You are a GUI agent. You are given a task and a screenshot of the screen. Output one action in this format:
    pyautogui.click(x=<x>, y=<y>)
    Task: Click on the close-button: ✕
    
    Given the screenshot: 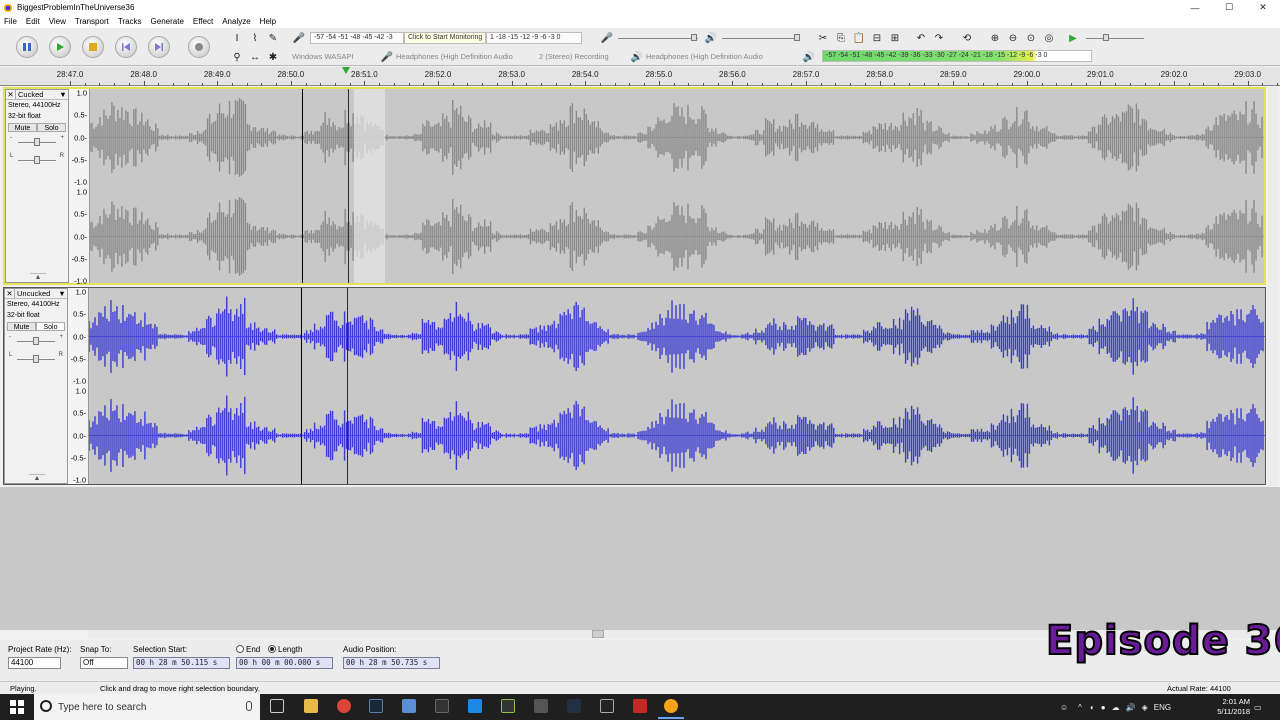 What is the action you would take?
    pyautogui.click(x=1263, y=7)
    